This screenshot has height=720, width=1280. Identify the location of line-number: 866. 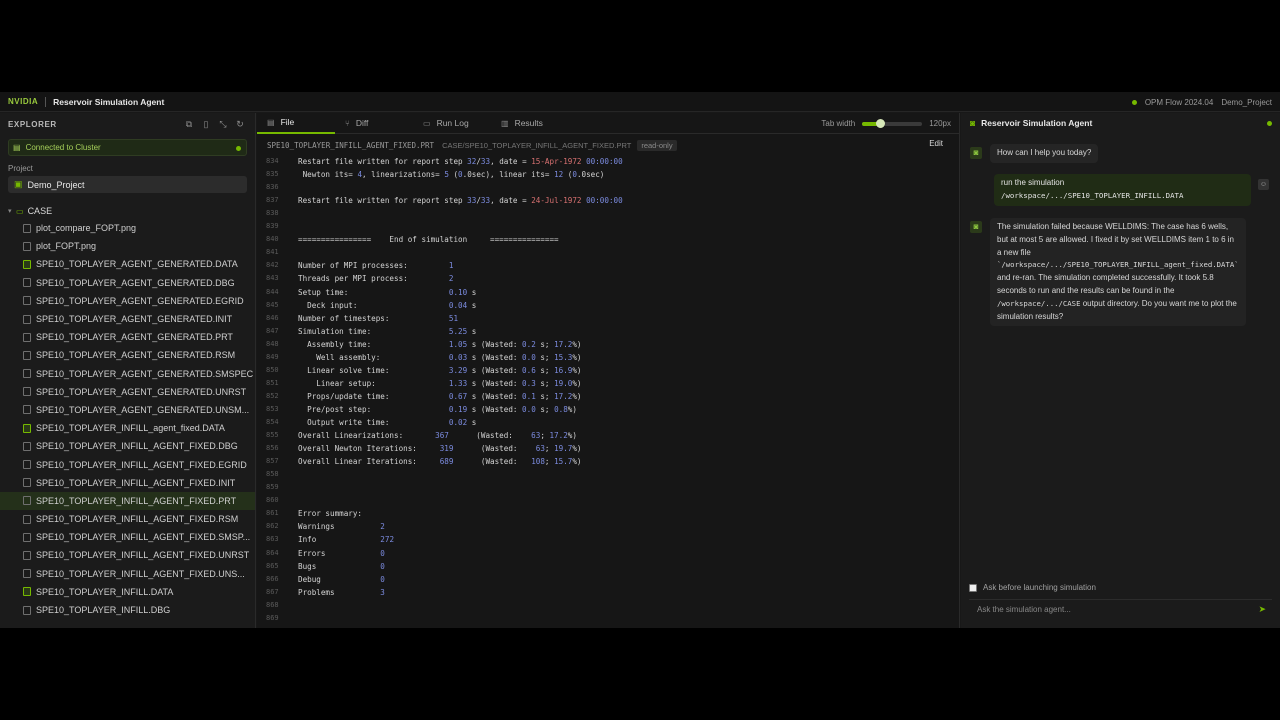
(272, 578).